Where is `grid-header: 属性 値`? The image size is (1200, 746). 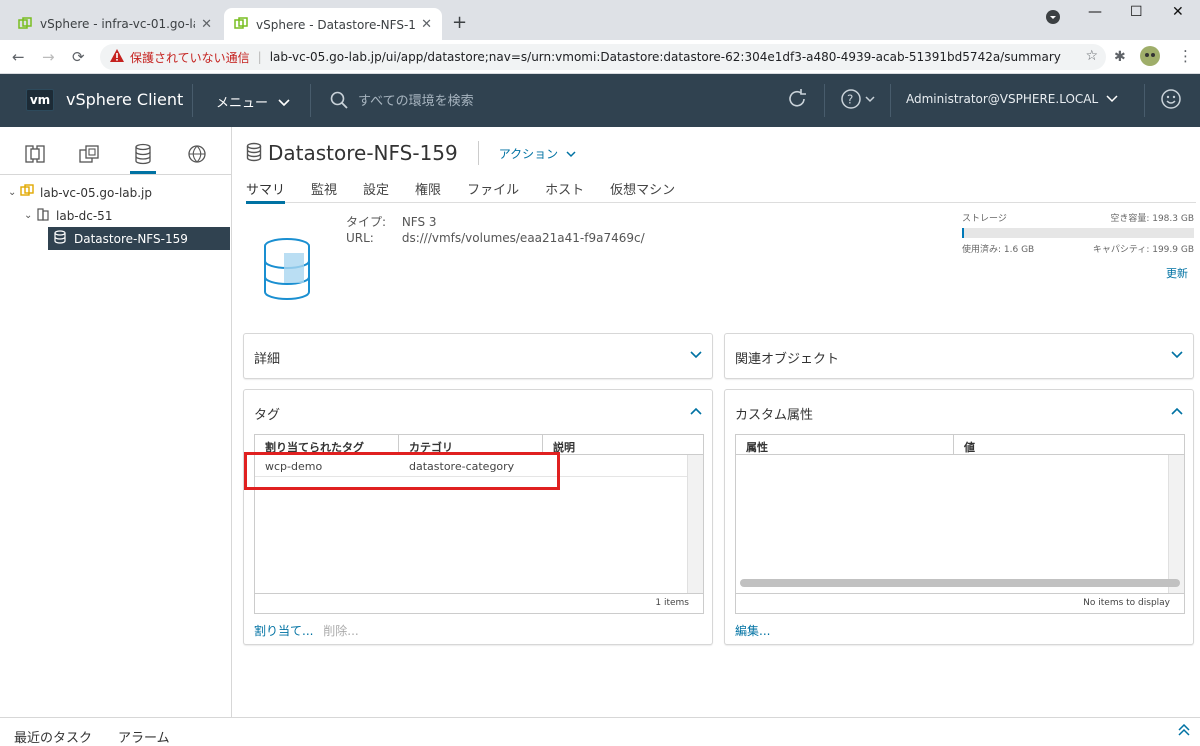
grid-header: 属性 値 is located at coordinates (960, 445).